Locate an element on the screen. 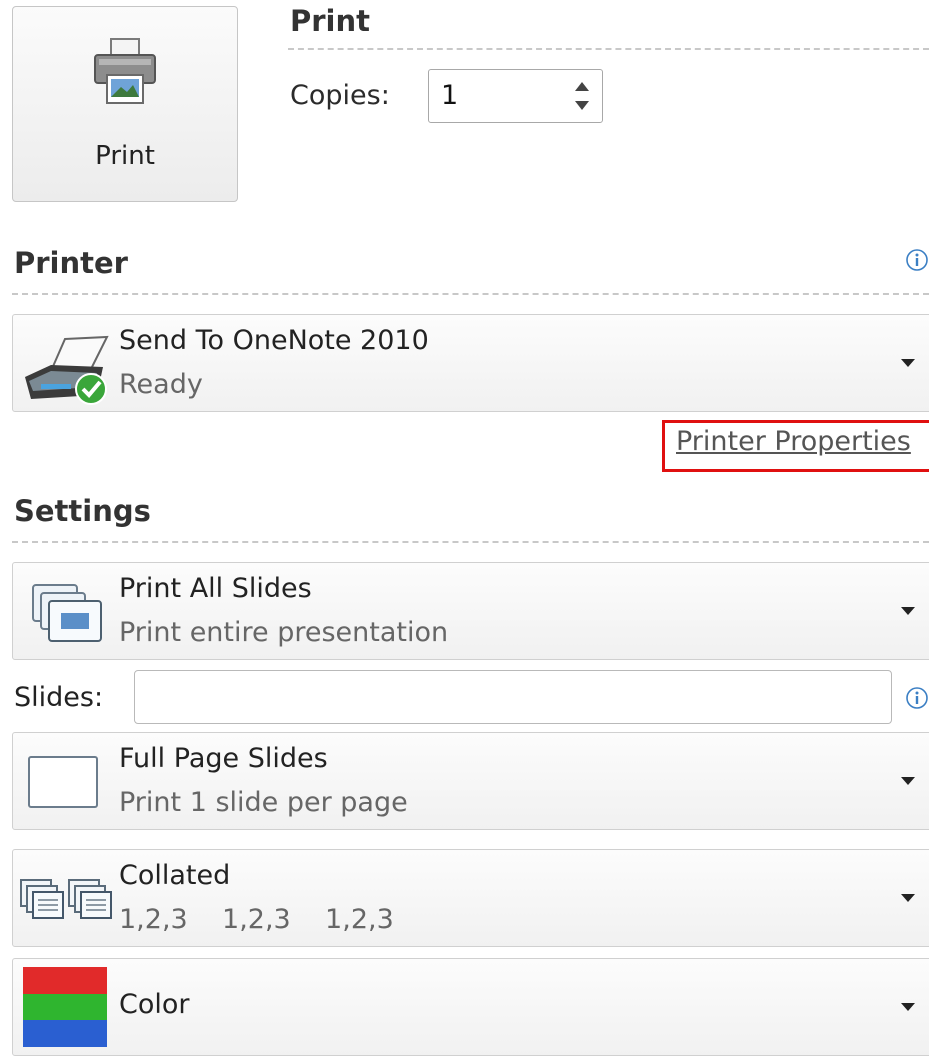 The width and height of the screenshot is (929, 1056). color-title: Color is located at coordinates (154, 1004).